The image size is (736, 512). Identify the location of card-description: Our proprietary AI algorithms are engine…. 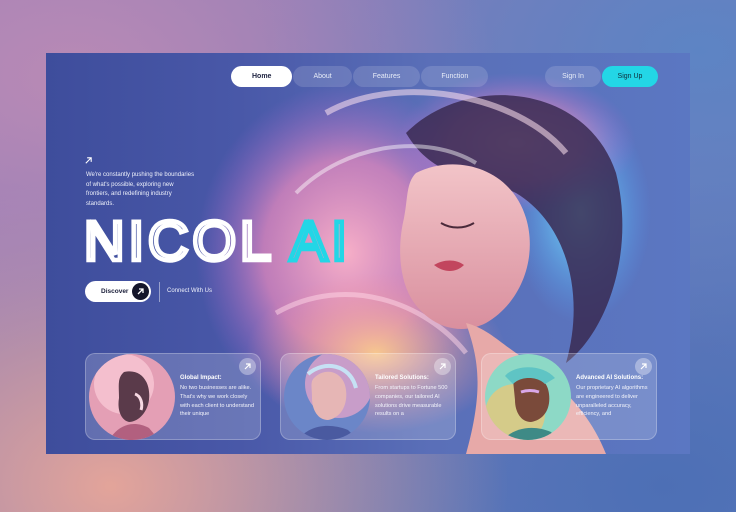
(612, 401).